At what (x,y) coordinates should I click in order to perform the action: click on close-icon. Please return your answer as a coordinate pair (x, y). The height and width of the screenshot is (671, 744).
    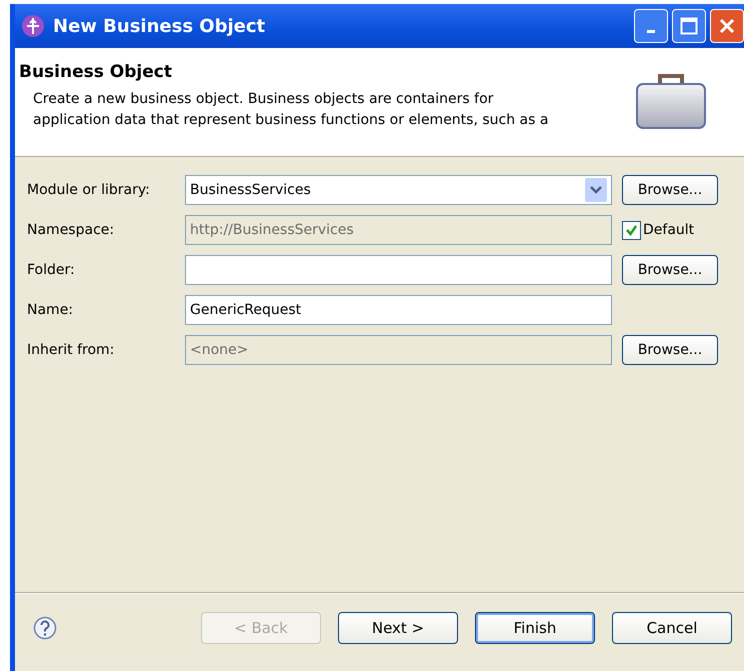
    Looking at the image, I should click on (727, 26).